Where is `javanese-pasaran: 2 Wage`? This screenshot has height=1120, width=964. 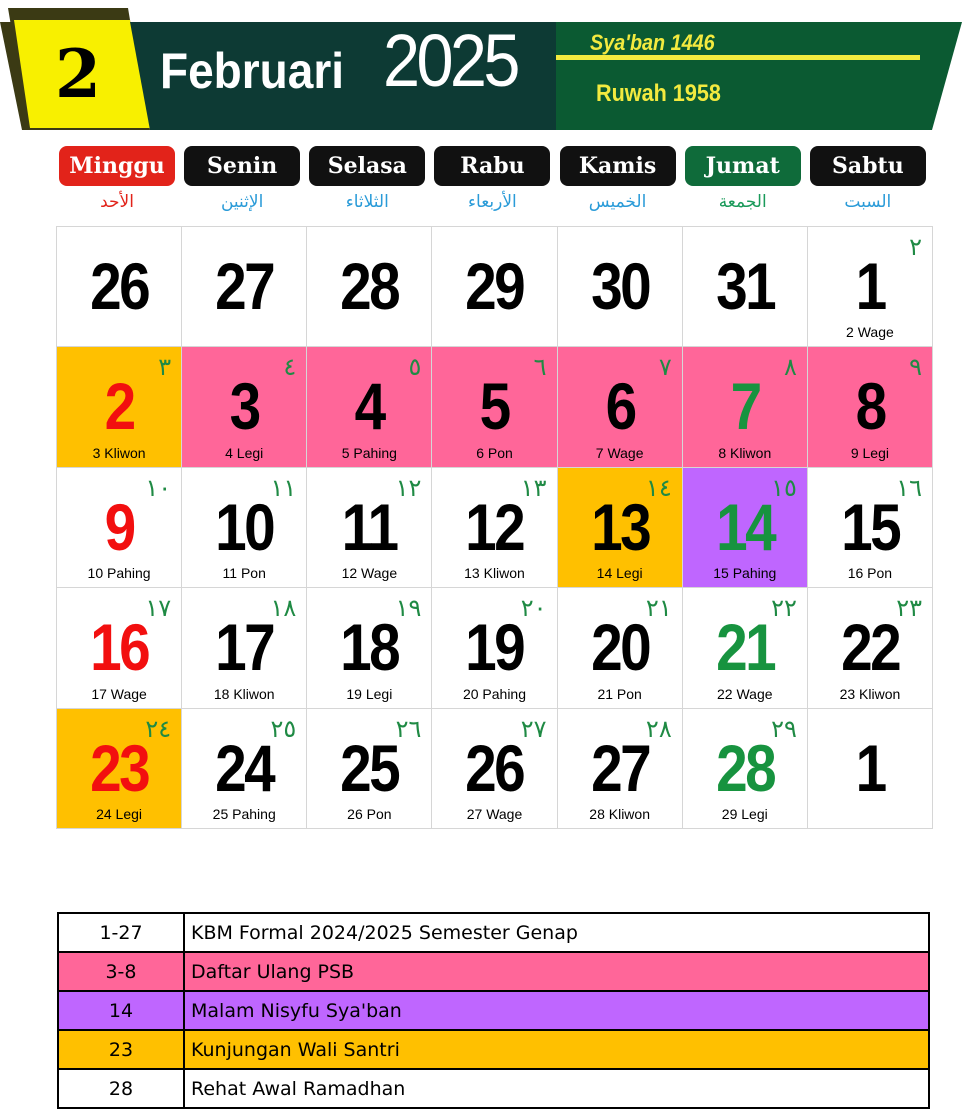 javanese-pasaran: 2 Wage is located at coordinates (870, 332).